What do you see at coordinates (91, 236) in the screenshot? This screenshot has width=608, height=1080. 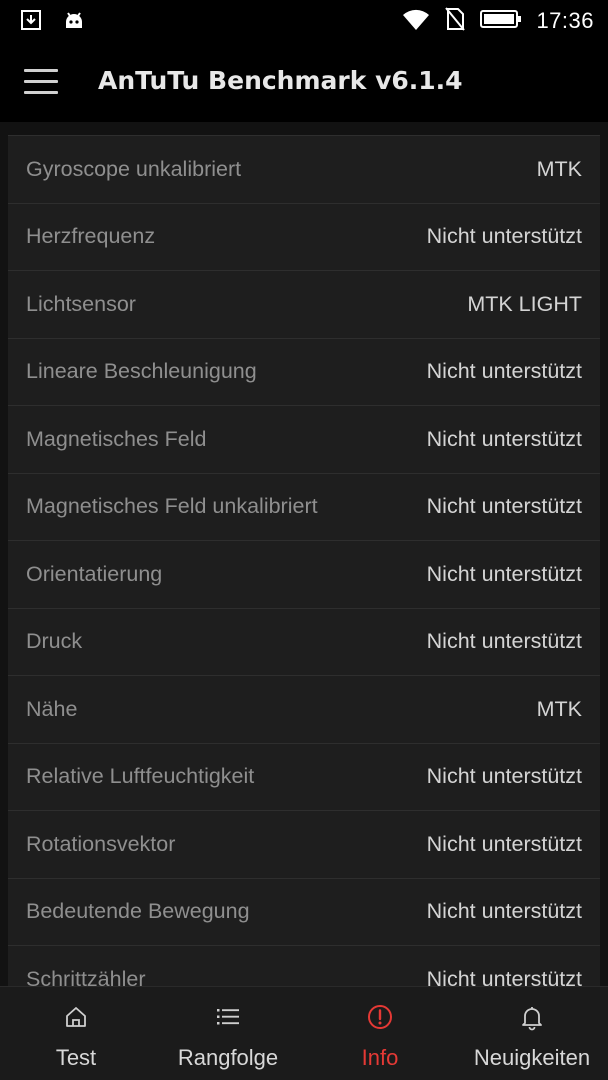 I see `sensor-label: Herzfrequenz` at bounding box center [91, 236].